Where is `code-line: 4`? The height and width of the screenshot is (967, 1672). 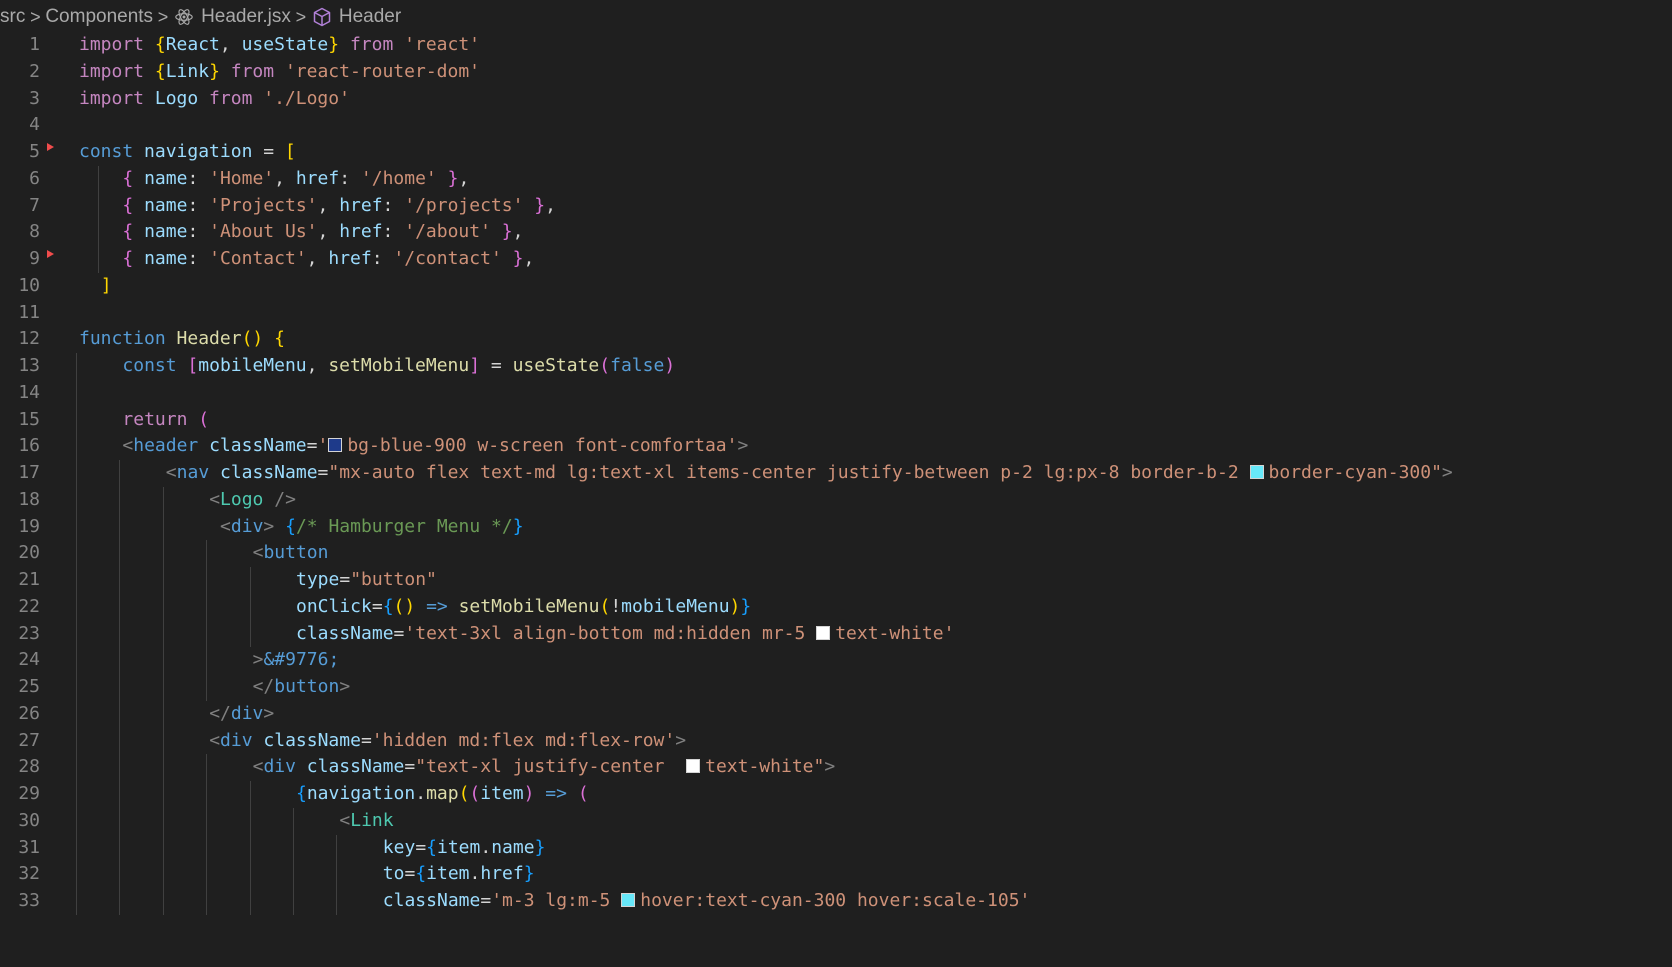 code-line: 4 is located at coordinates (836, 125).